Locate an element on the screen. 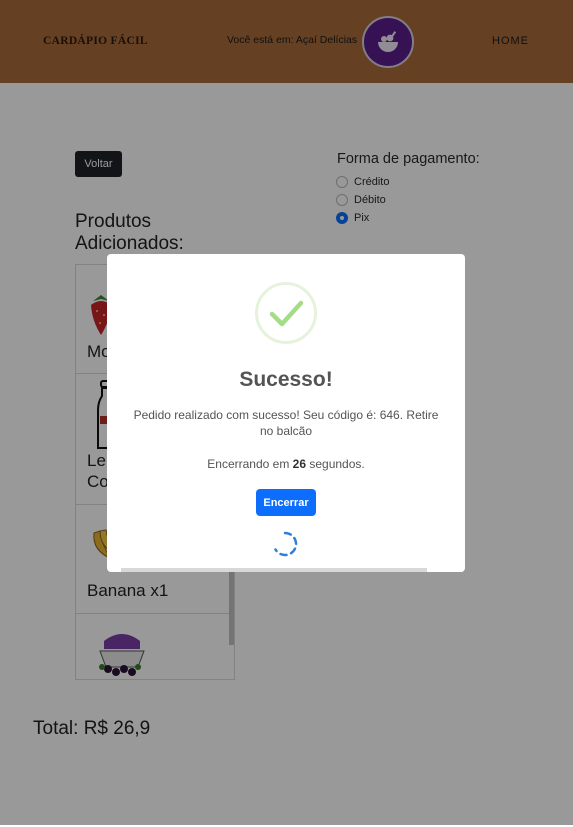  success-check-icon is located at coordinates (286, 313).